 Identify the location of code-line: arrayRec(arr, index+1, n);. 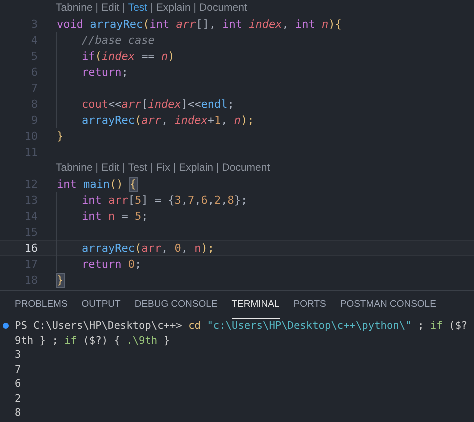
(168, 120).